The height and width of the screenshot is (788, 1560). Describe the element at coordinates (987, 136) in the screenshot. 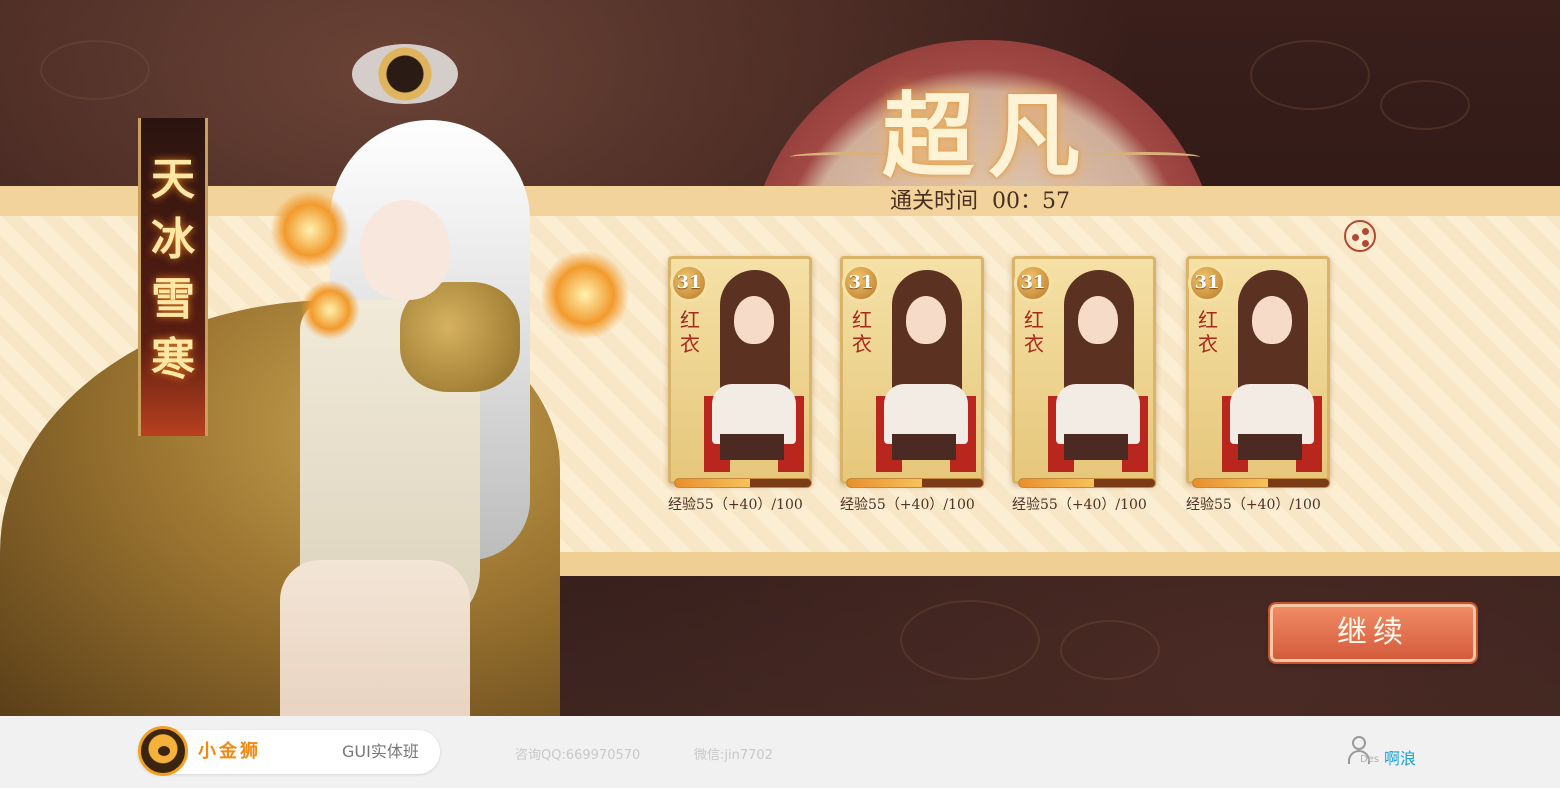

I see `result-title: 超凡` at that location.